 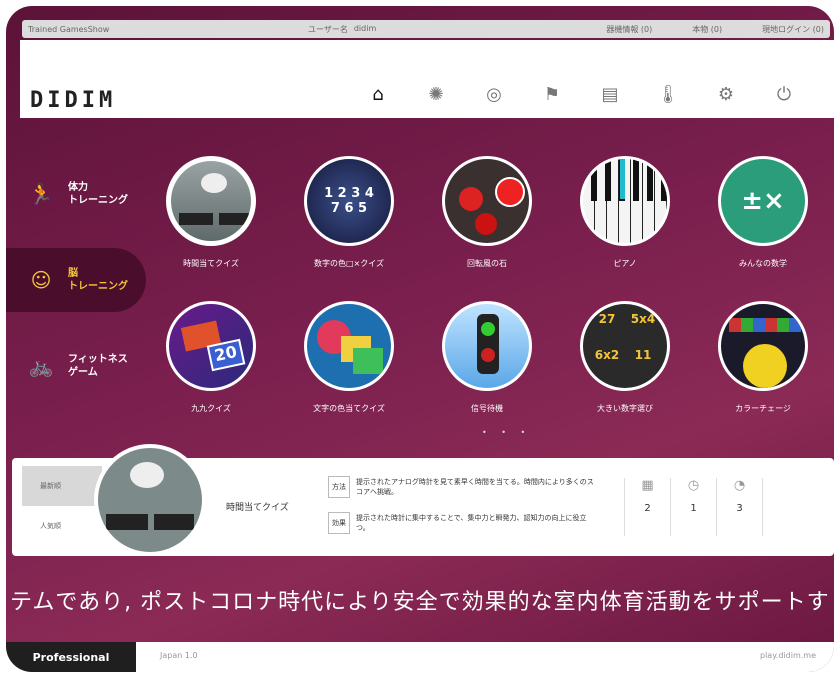 I want to click on stat-calendar: ▦ 2, so click(x=648, y=507).